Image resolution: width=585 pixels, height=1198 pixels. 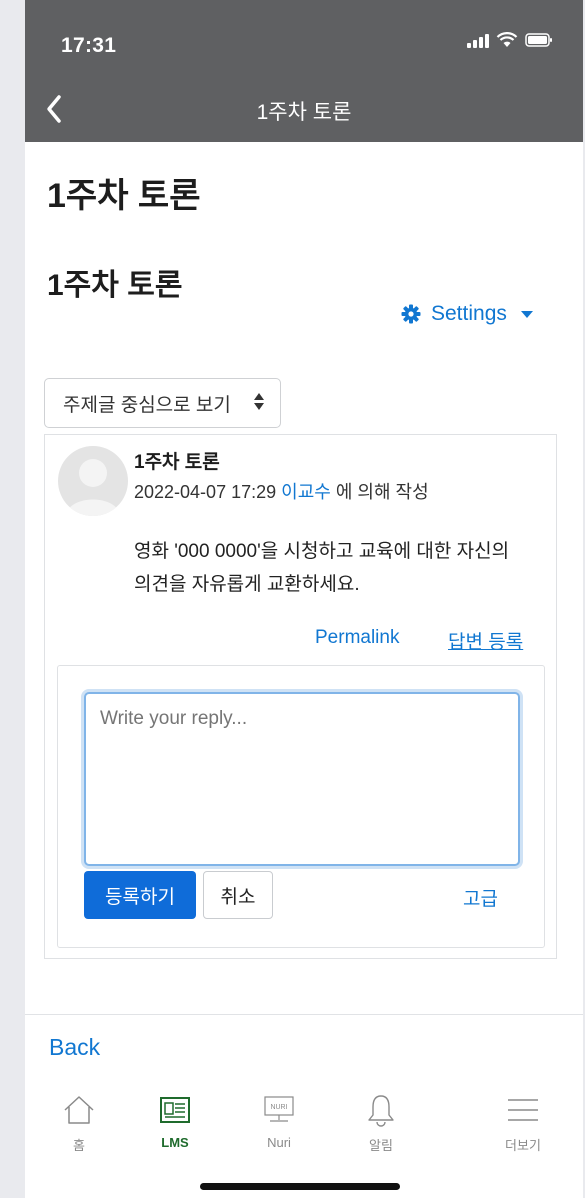 What do you see at coordinates (177, 462) in the screenshot?
I see `post-title: 1주차 토론` at bounding box center [177, 462].